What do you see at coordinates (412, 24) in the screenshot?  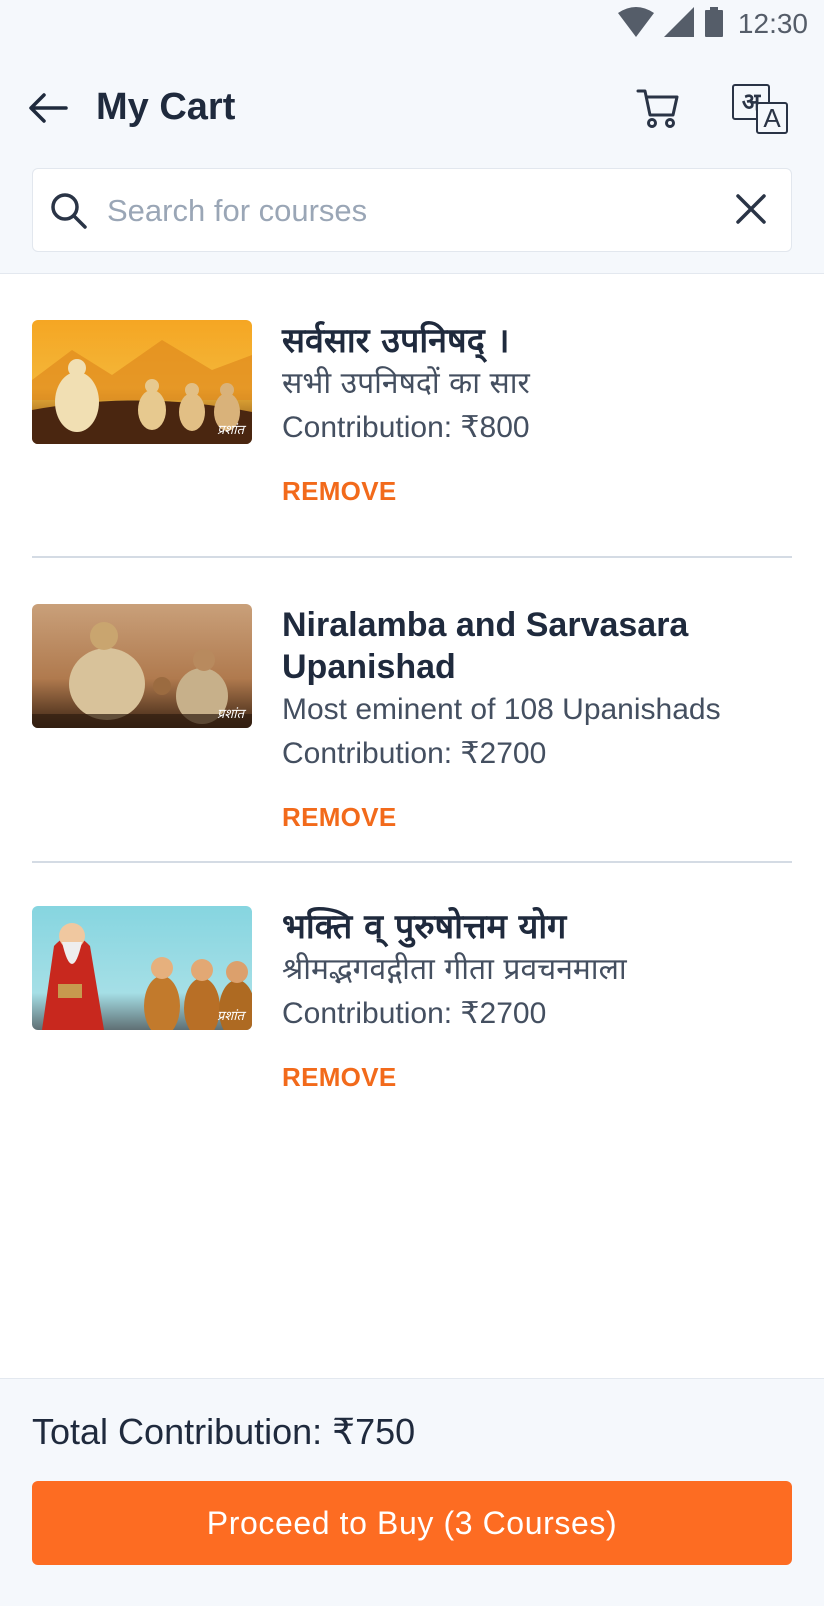 I see `status-bar: 12:30` at bounding box center [412, 24].